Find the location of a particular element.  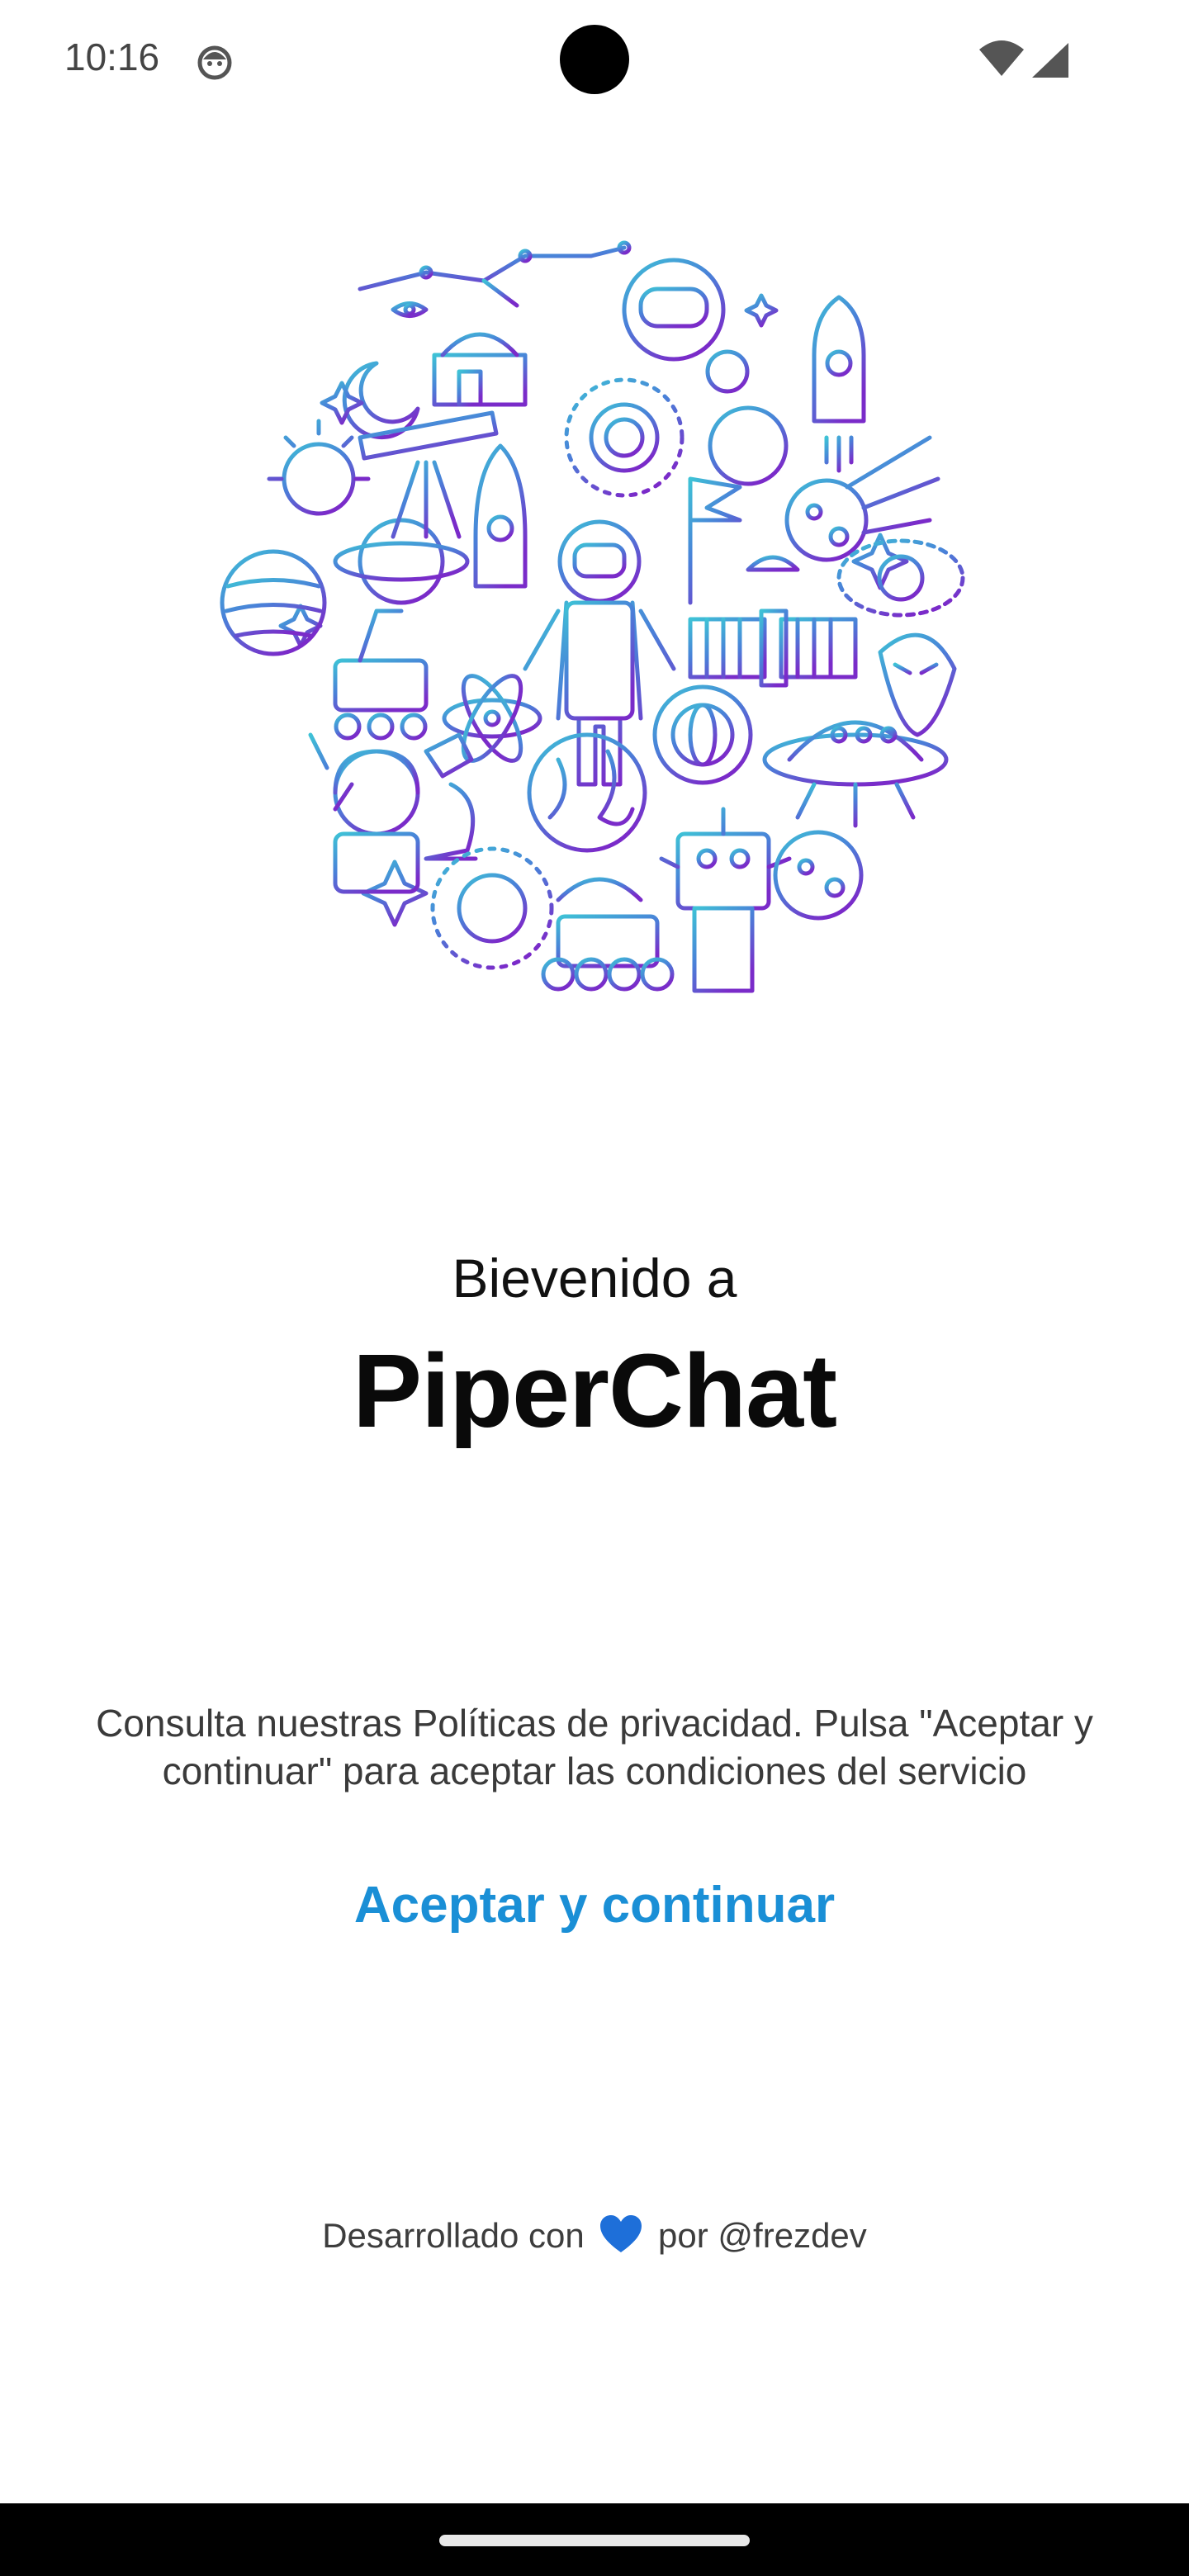

camera-cutout is located at coordinates (594, 59).